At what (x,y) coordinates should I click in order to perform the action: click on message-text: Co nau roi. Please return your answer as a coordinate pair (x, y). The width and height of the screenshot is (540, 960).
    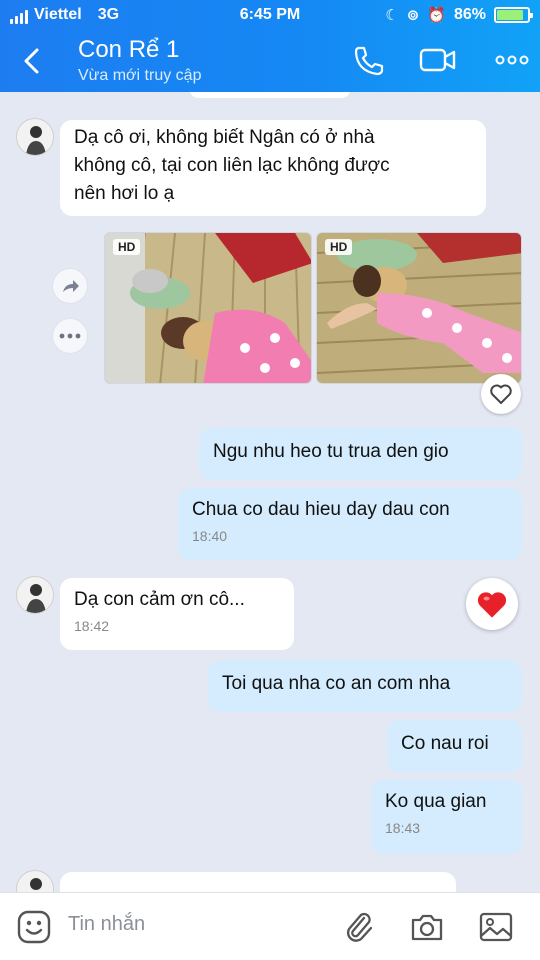
    Looking at the image, I should click on (445, 743).